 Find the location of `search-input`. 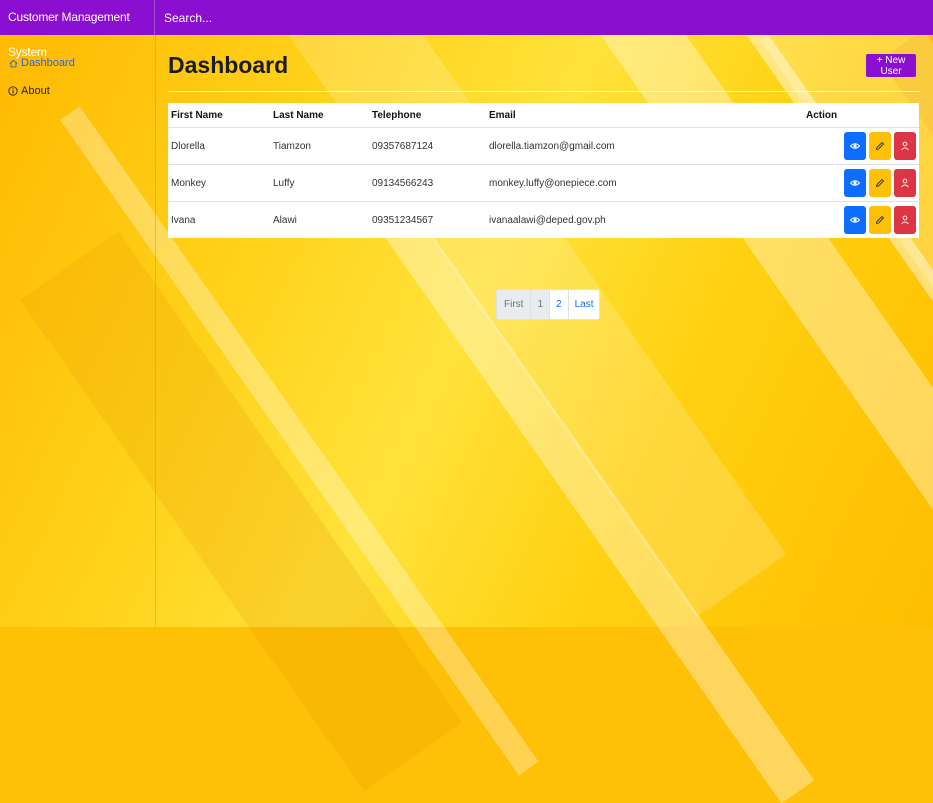

search-input is located at coordinates (544, 18).